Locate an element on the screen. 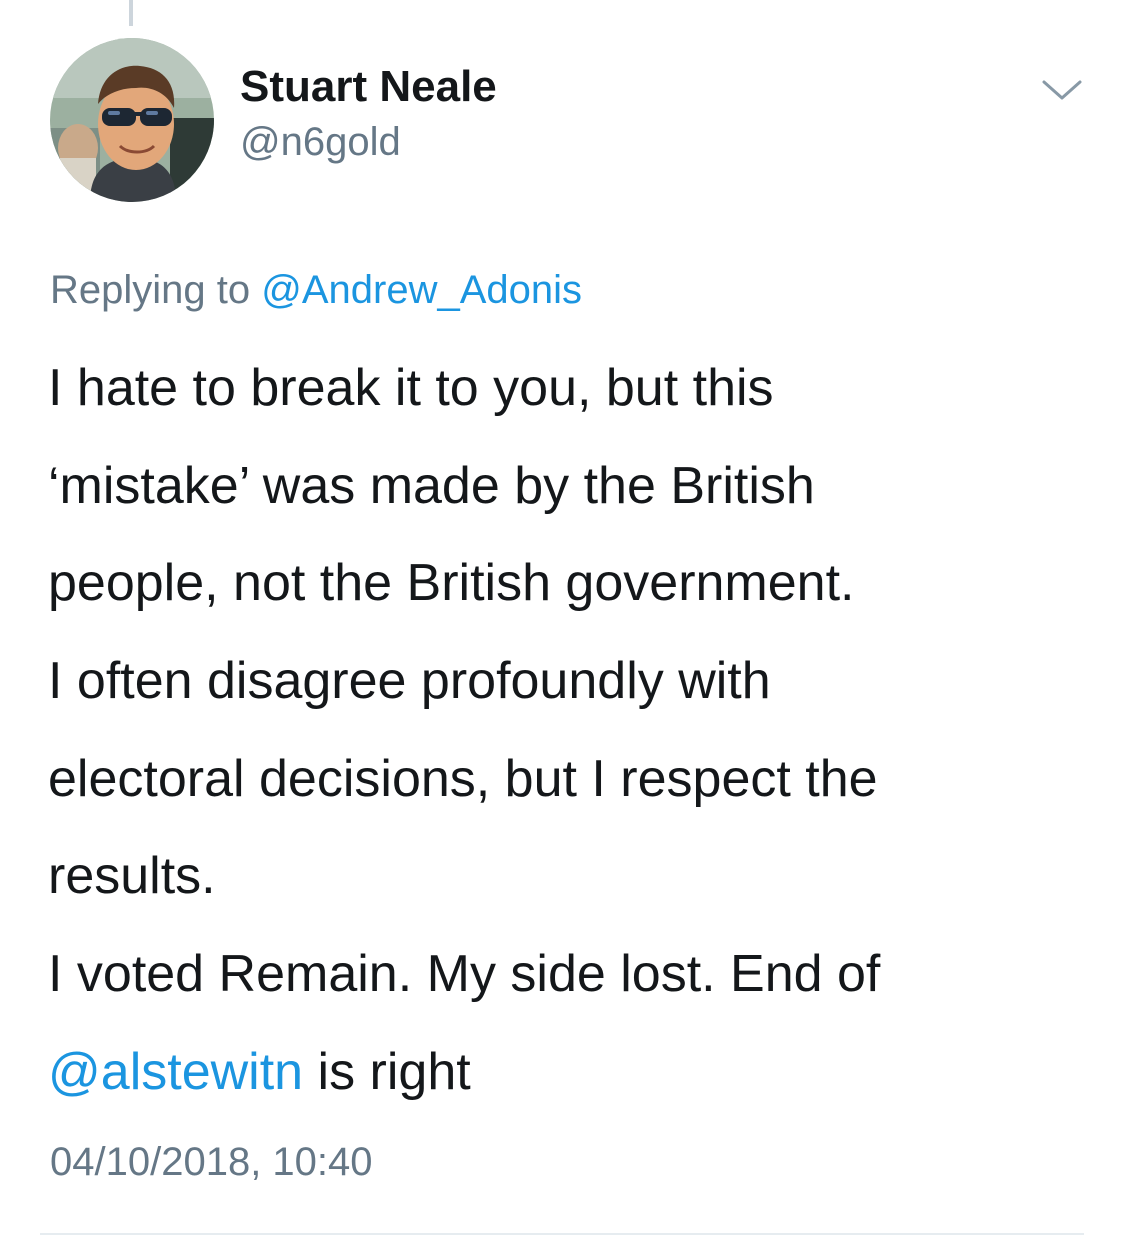  reply-context: Replying to @Andrew_Adonis is located at coordinates (316, 290).